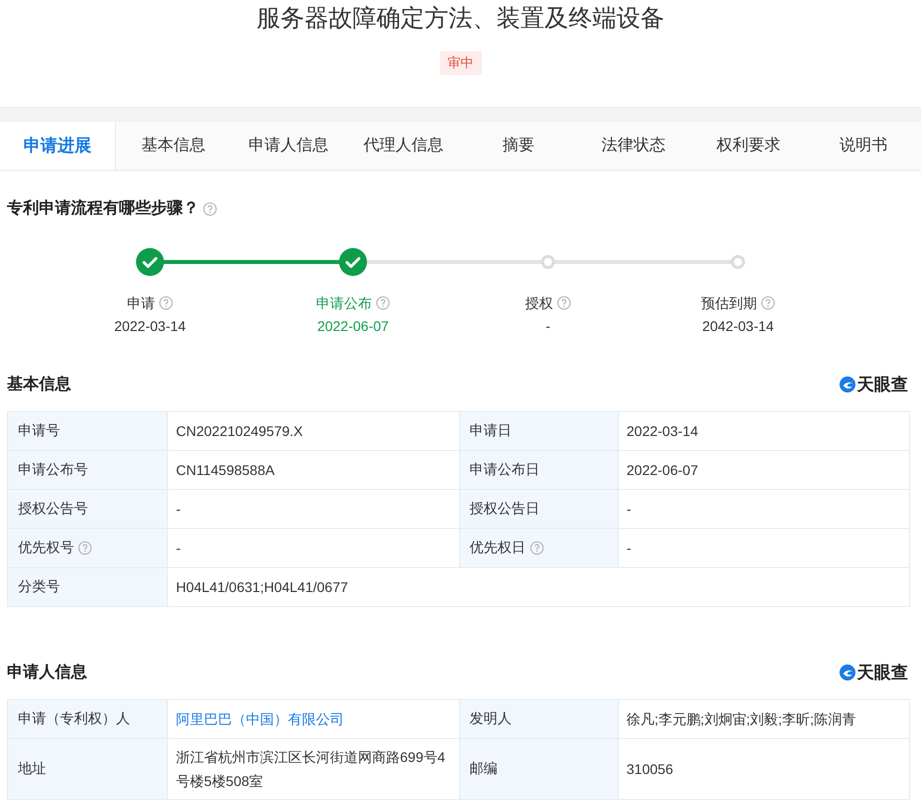 The width and height of the screenshot is (921, 809). What do you see at coordinates (518, 146) in the screenshot?
I see `tab: 摘要` at bounding box center [518, 146].